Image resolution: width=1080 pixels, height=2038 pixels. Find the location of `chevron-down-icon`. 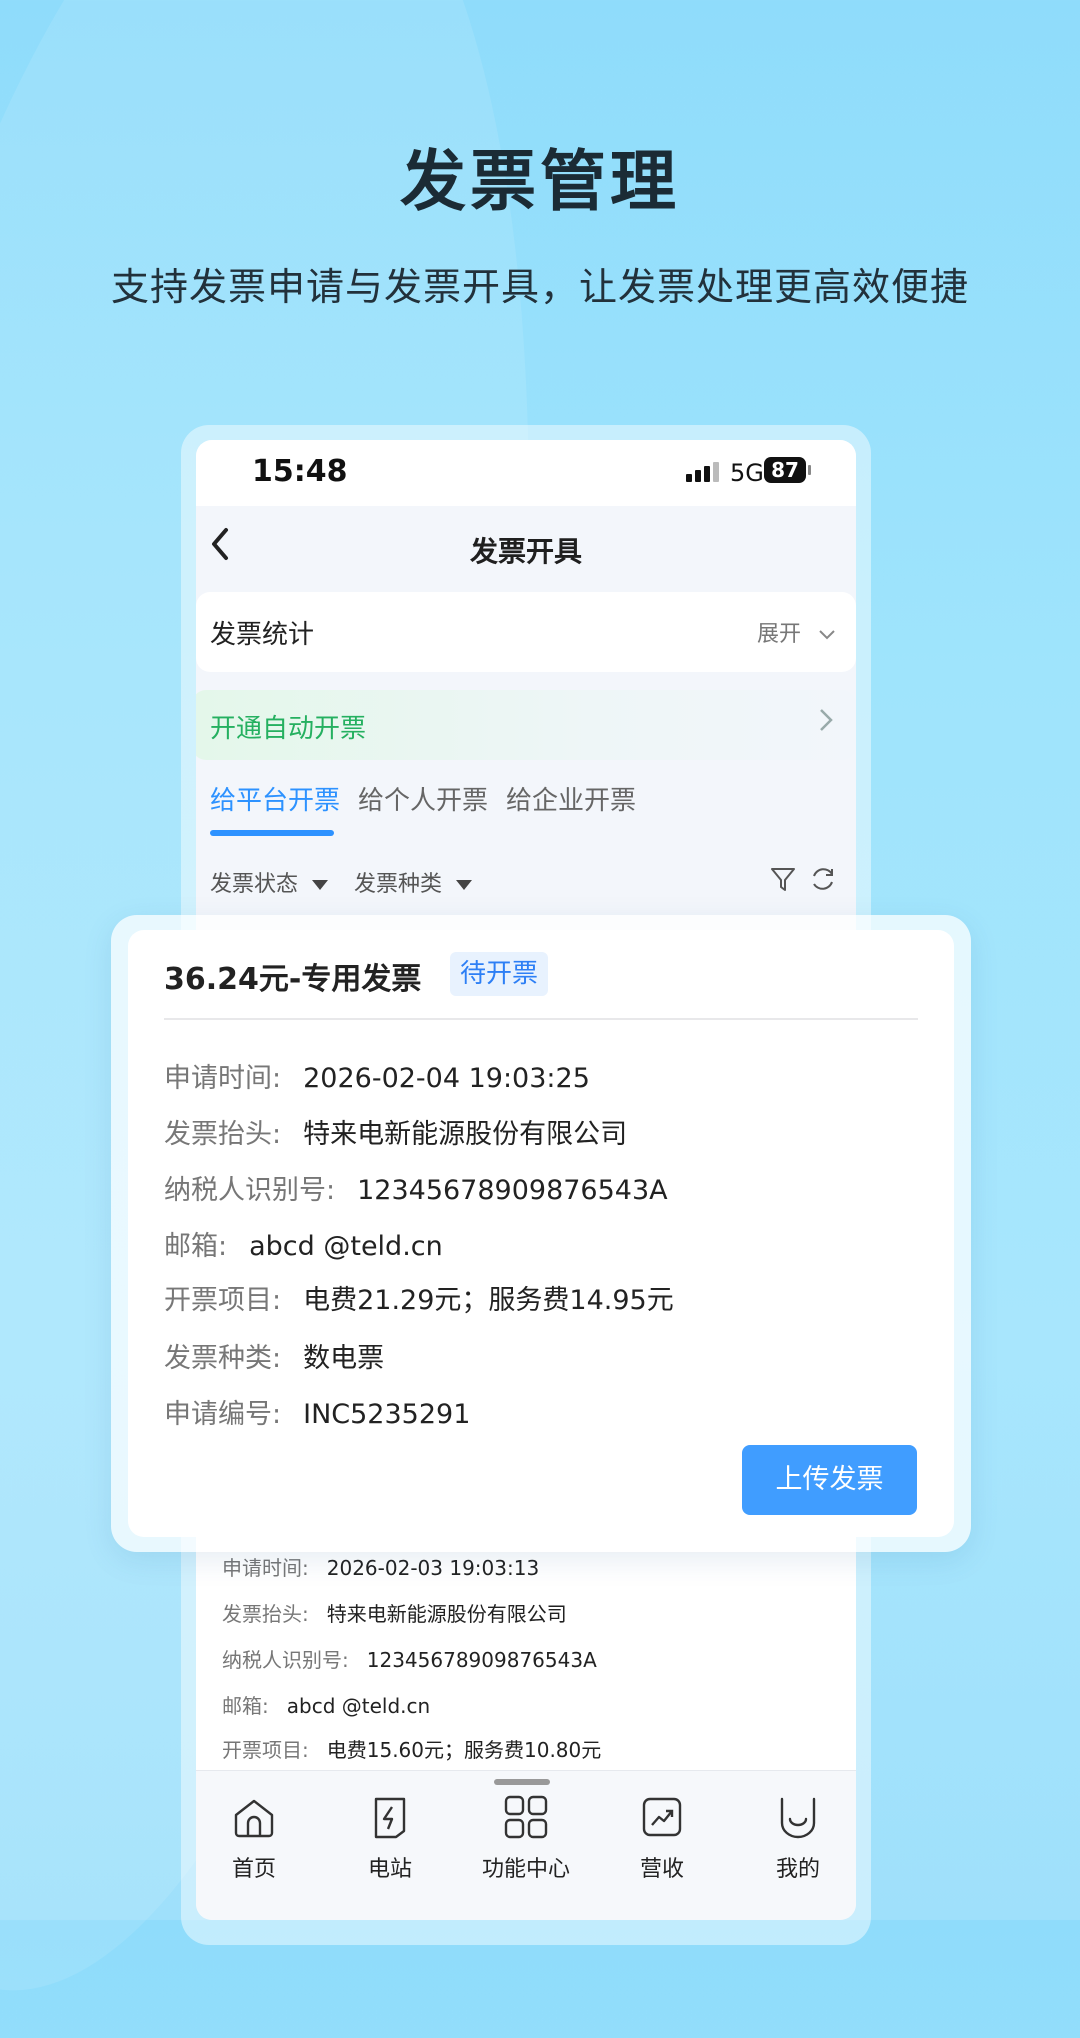

chevron-down-icon is located at coordinates (827, 635).